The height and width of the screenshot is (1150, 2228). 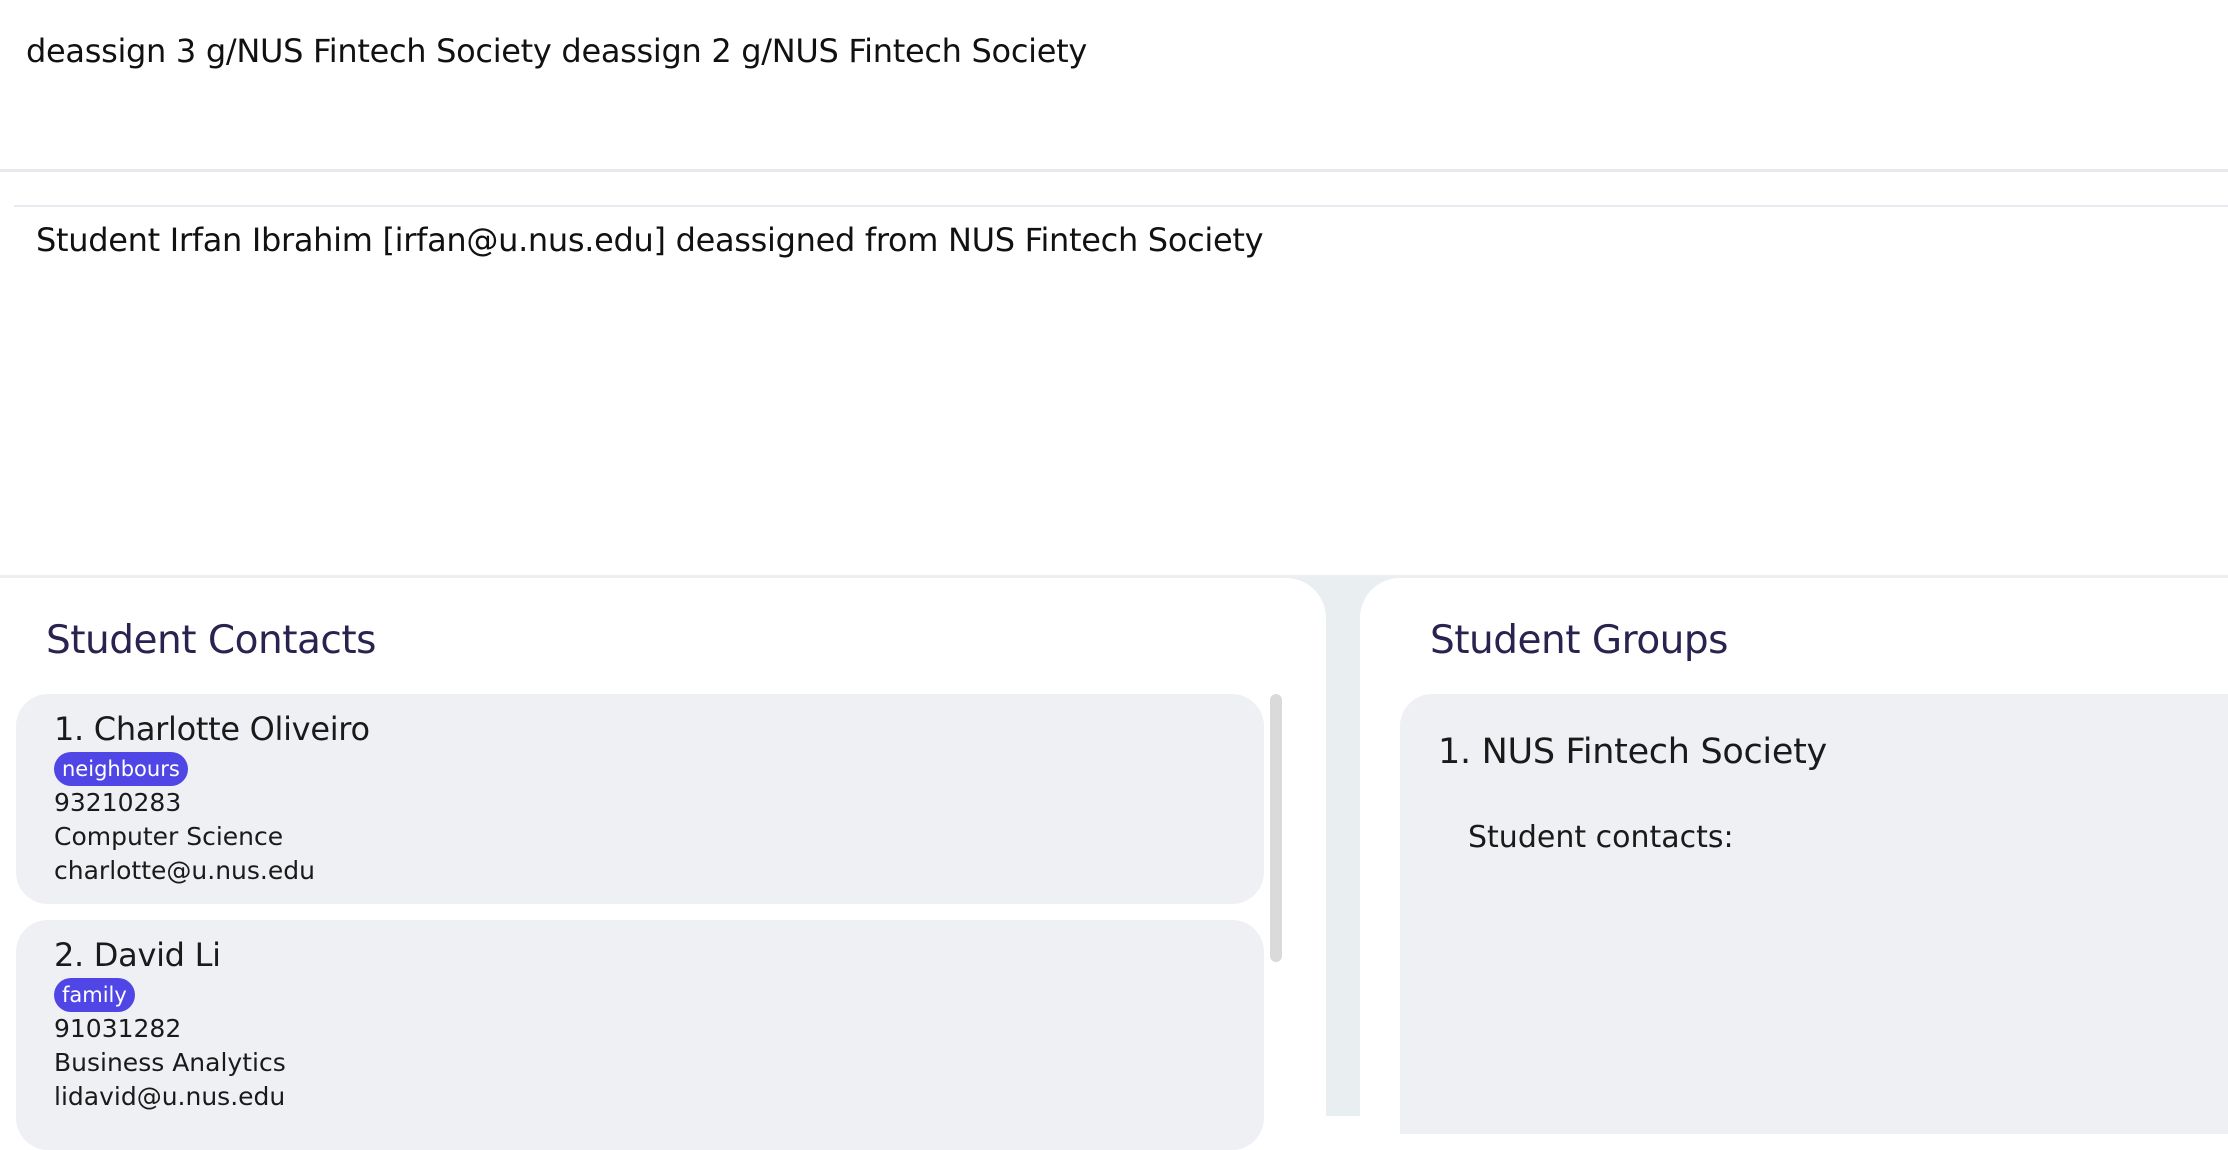 I want to click on contact-major: Business Analytics, so click(x=170, y=1062).